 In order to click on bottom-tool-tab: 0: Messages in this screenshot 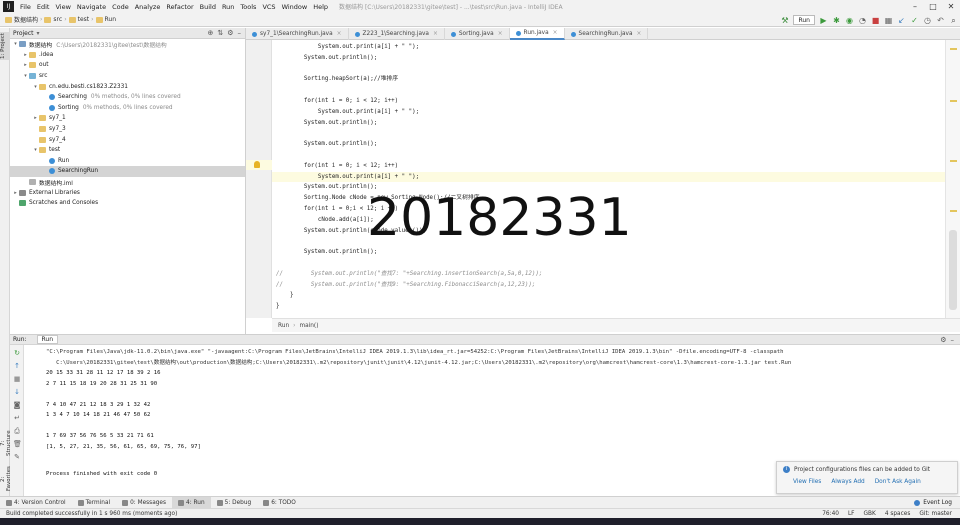, I will do `click(144, 503)`.